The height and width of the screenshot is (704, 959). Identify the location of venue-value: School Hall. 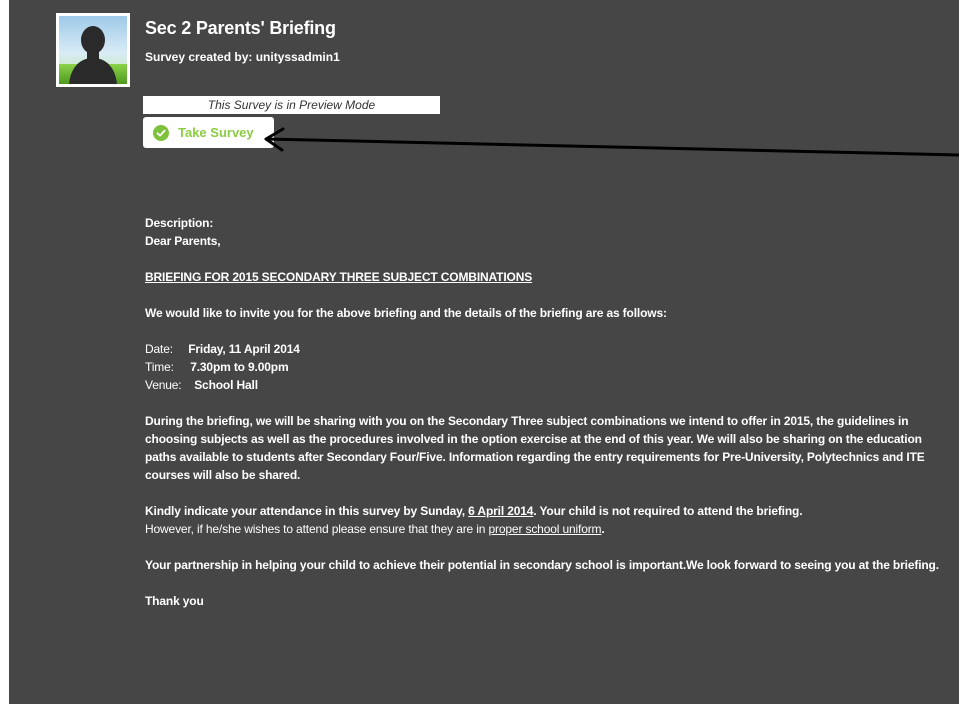
(226, 385).